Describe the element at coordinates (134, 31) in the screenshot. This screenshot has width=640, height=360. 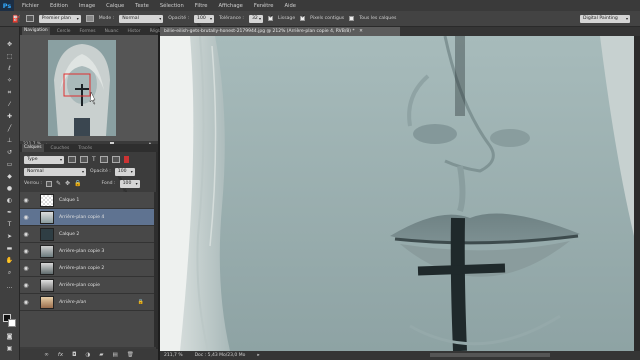
I see `tab-histor: Histor` at that location.